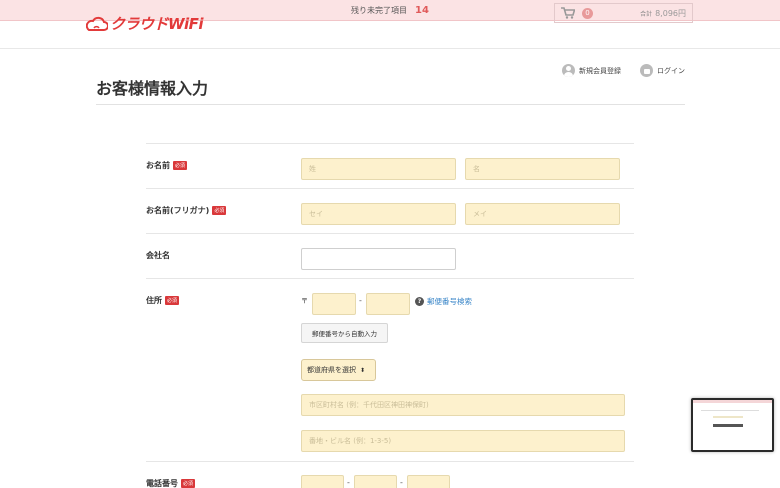 This screenshot has width=780, height=488. I want to click on cart-count-badge: 0, so click(587, 13).